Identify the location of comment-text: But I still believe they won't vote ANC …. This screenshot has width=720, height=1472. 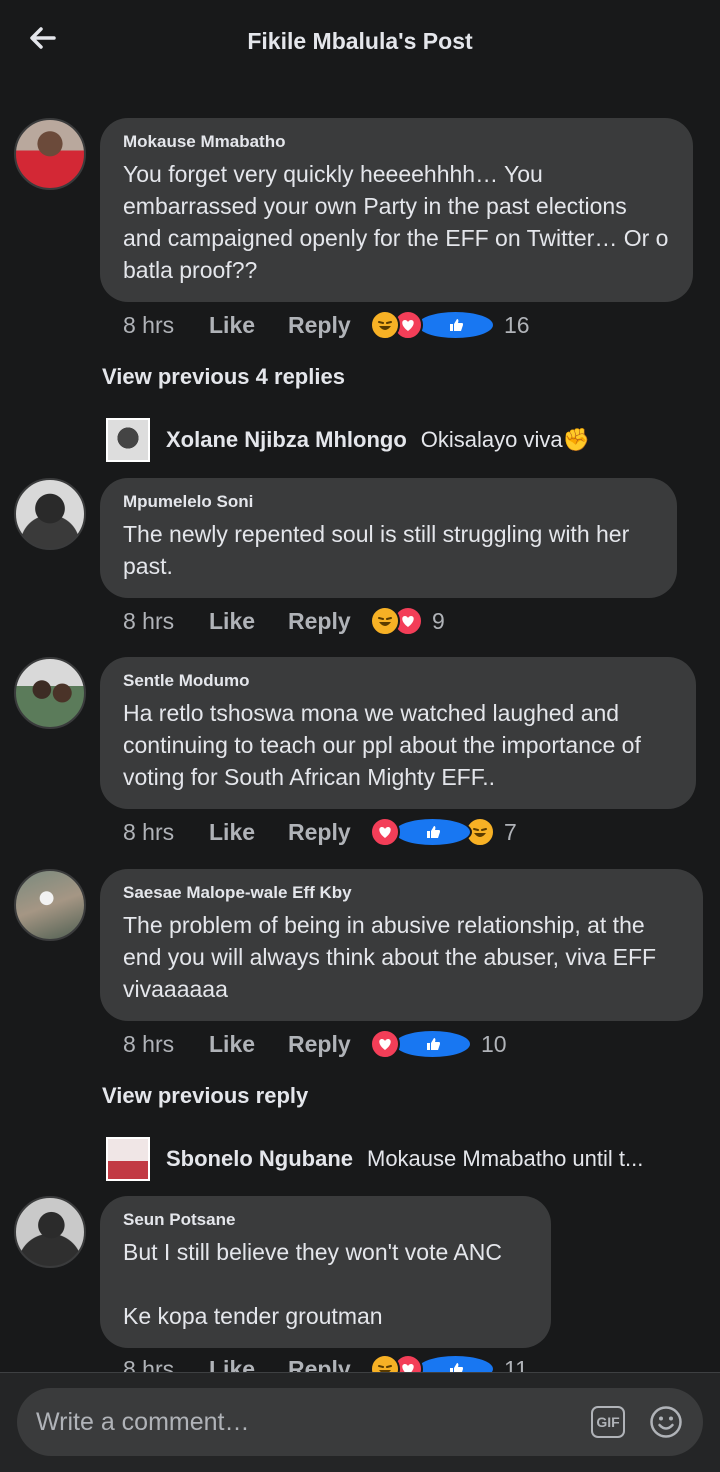
(312, 1284).